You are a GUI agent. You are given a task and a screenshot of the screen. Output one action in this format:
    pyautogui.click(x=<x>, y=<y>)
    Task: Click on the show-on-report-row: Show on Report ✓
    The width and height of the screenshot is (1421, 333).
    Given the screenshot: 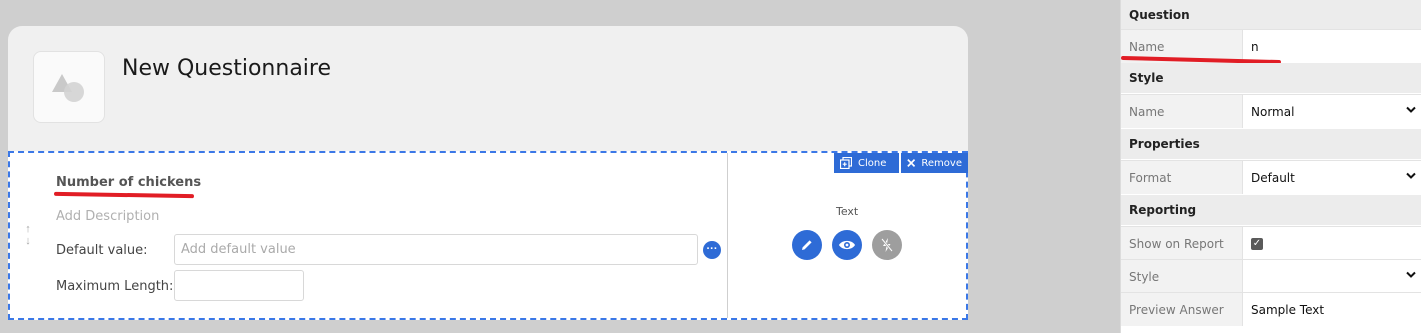 What is the action you would take?
    pyautogui.click(x=1271, y=243)
    